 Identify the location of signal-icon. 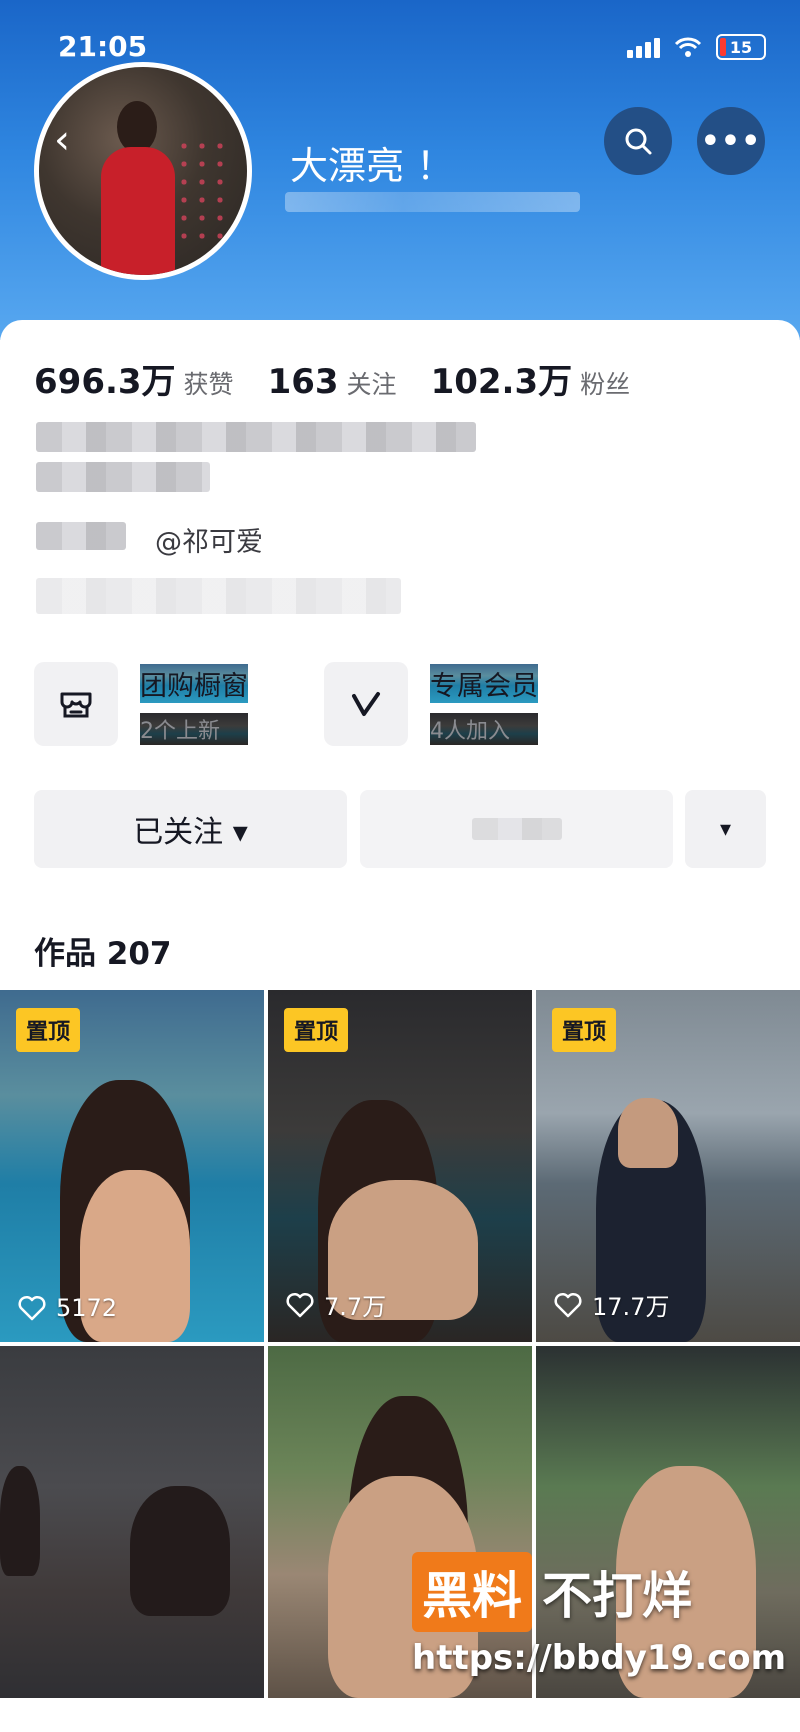
(643, 47).